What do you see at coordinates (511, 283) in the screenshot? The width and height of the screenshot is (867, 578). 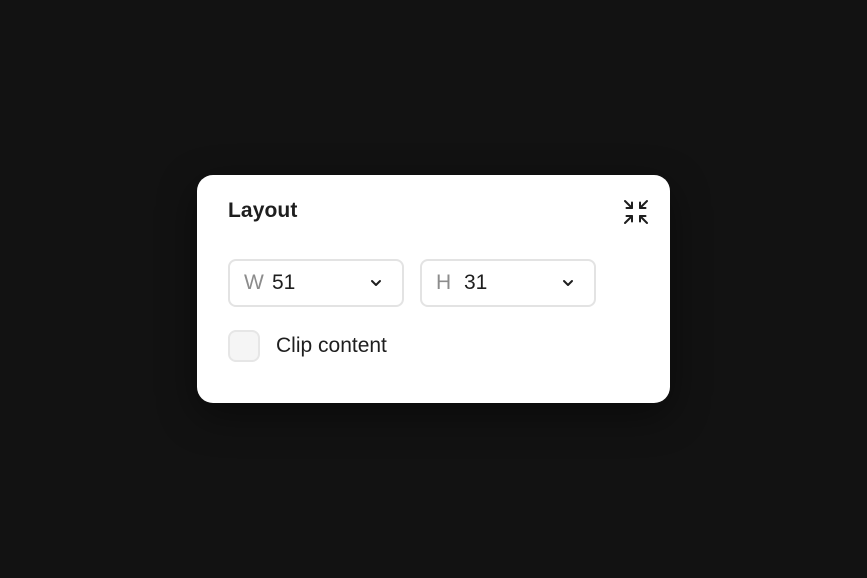 I see `height-value: 31` at bounding box center [511, 283].